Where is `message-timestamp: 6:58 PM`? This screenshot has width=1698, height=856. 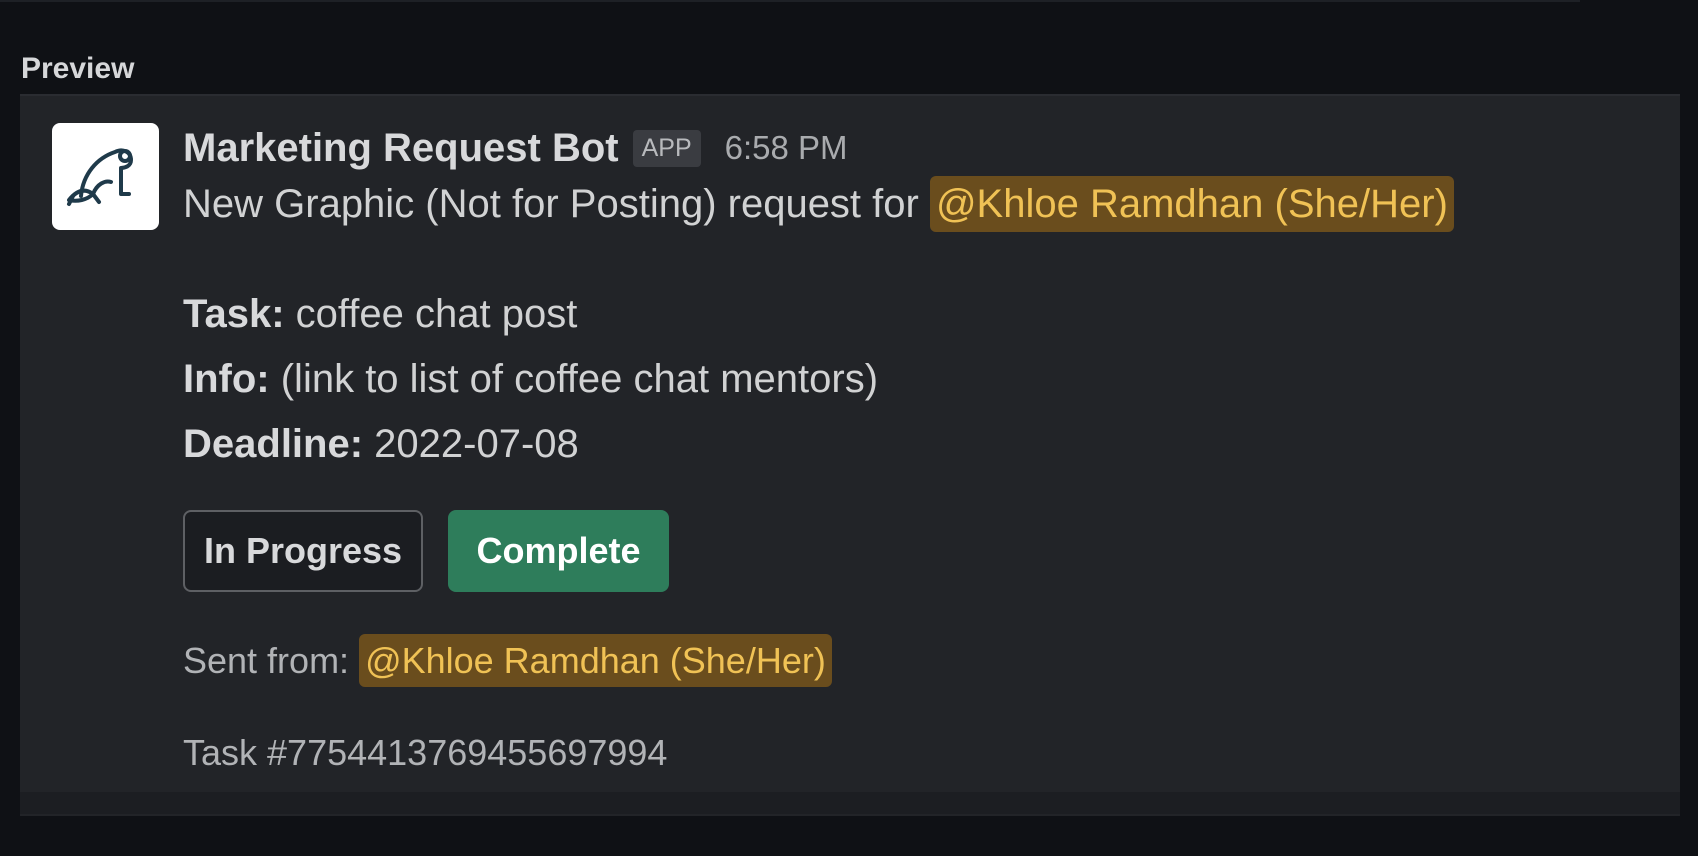
message-timestamp: 6:58 PM is located at coordinates (786, 148).